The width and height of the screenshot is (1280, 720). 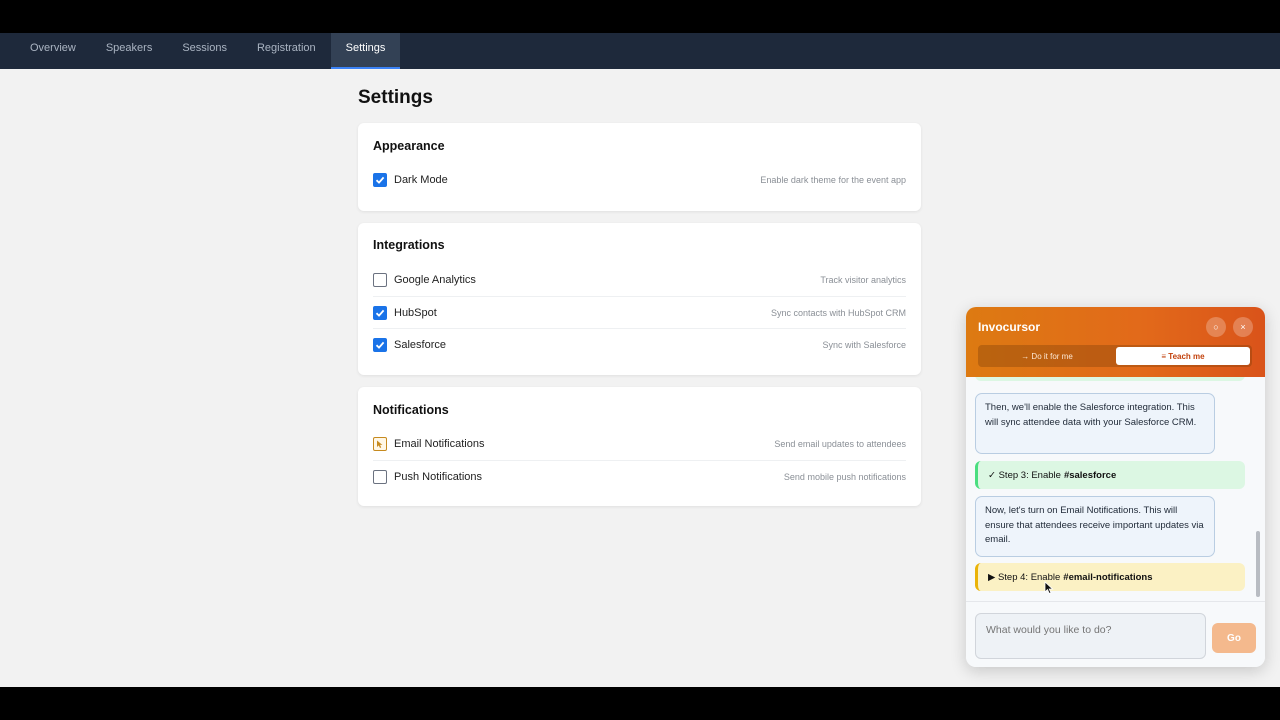 What do you see at coordinates (1115, 342) in the screenshot?
I see `assistant-header: Invocursor ○ × → Do it for me ≡ Teach me` at bounding box center [1115, 342].